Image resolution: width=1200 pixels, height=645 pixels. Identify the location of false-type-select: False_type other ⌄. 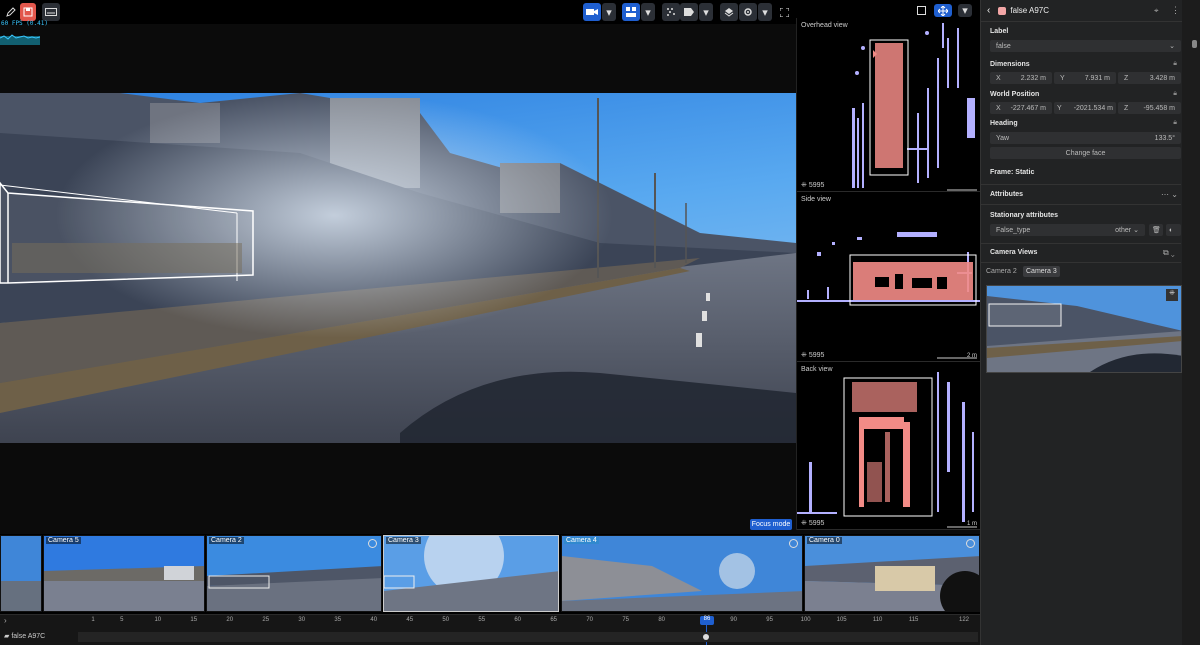
(1067, 230).